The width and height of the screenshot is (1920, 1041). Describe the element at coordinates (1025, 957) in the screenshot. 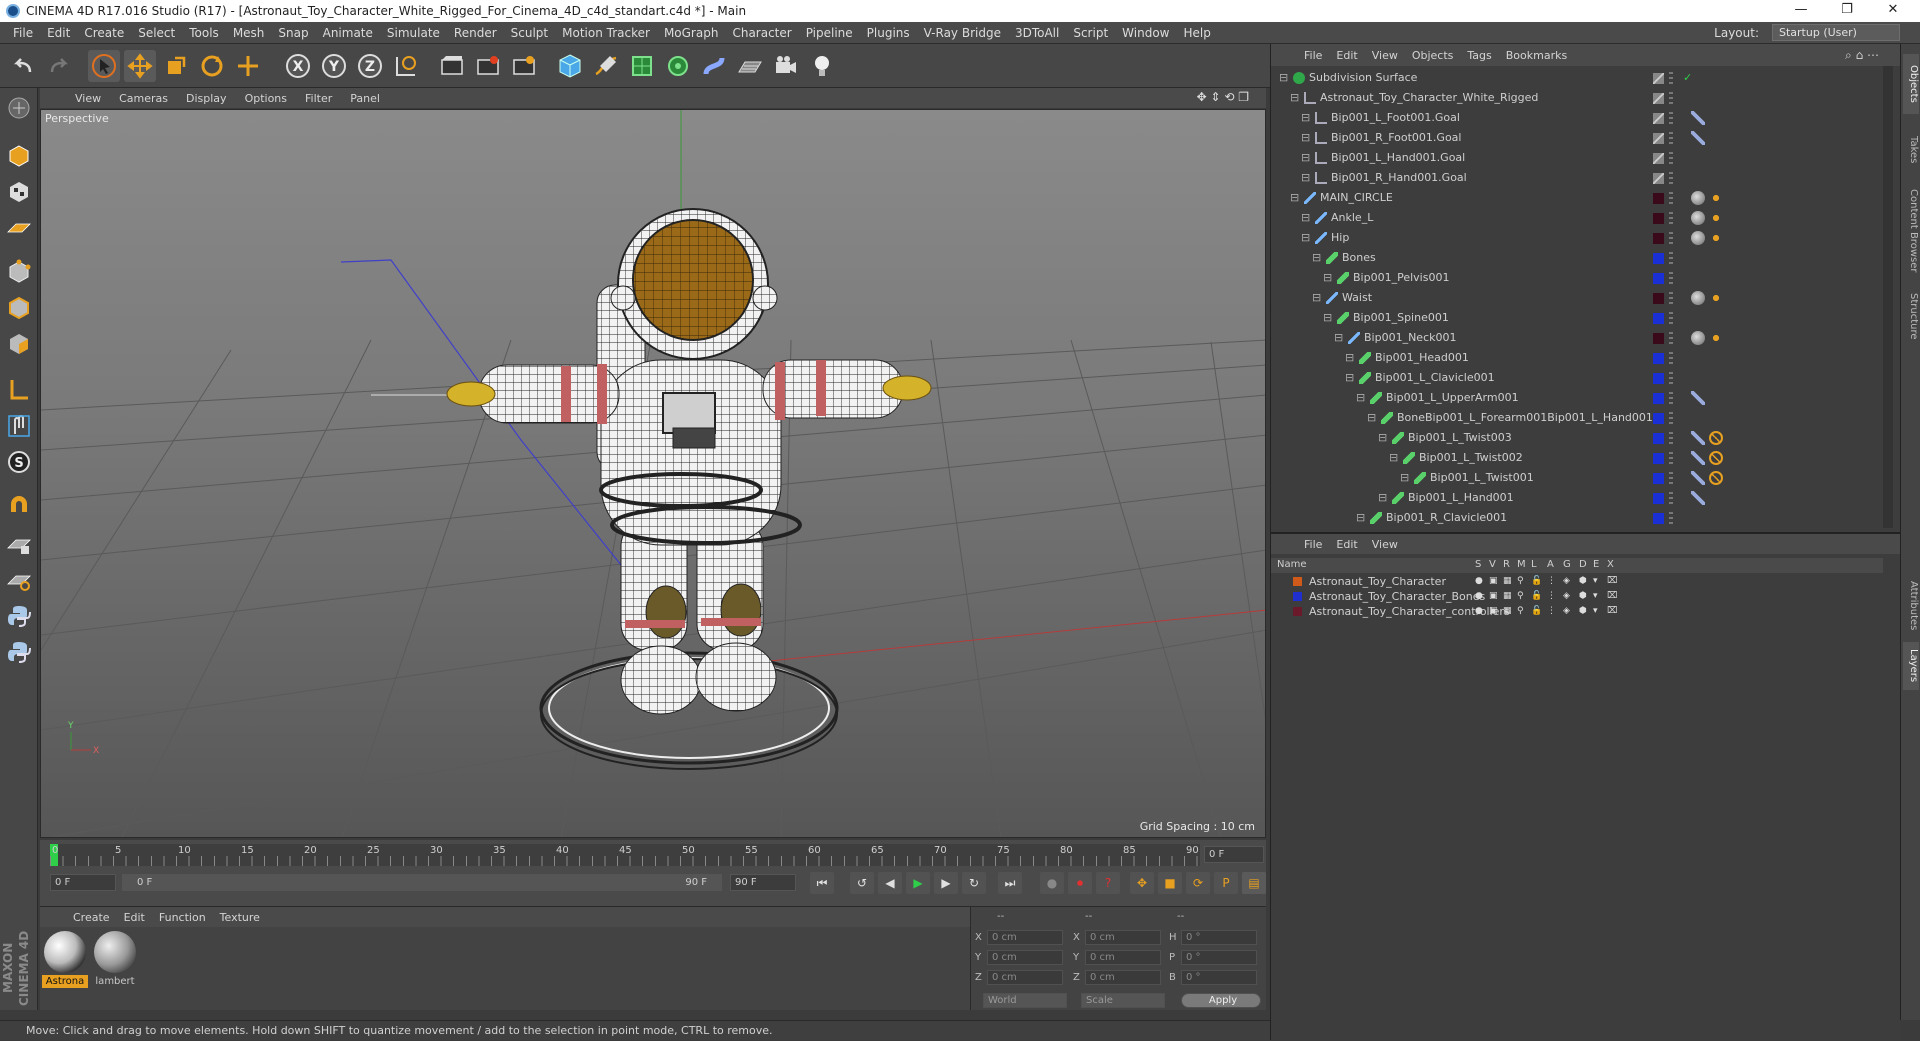

I see `position-y-field: 0 cm` at that location.